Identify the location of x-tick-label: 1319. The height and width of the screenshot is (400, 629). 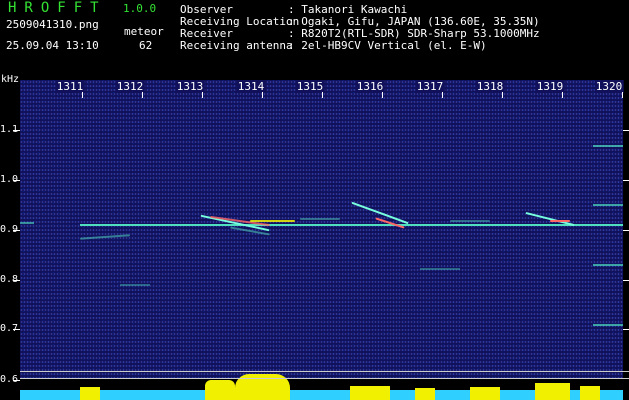
(550, 86).